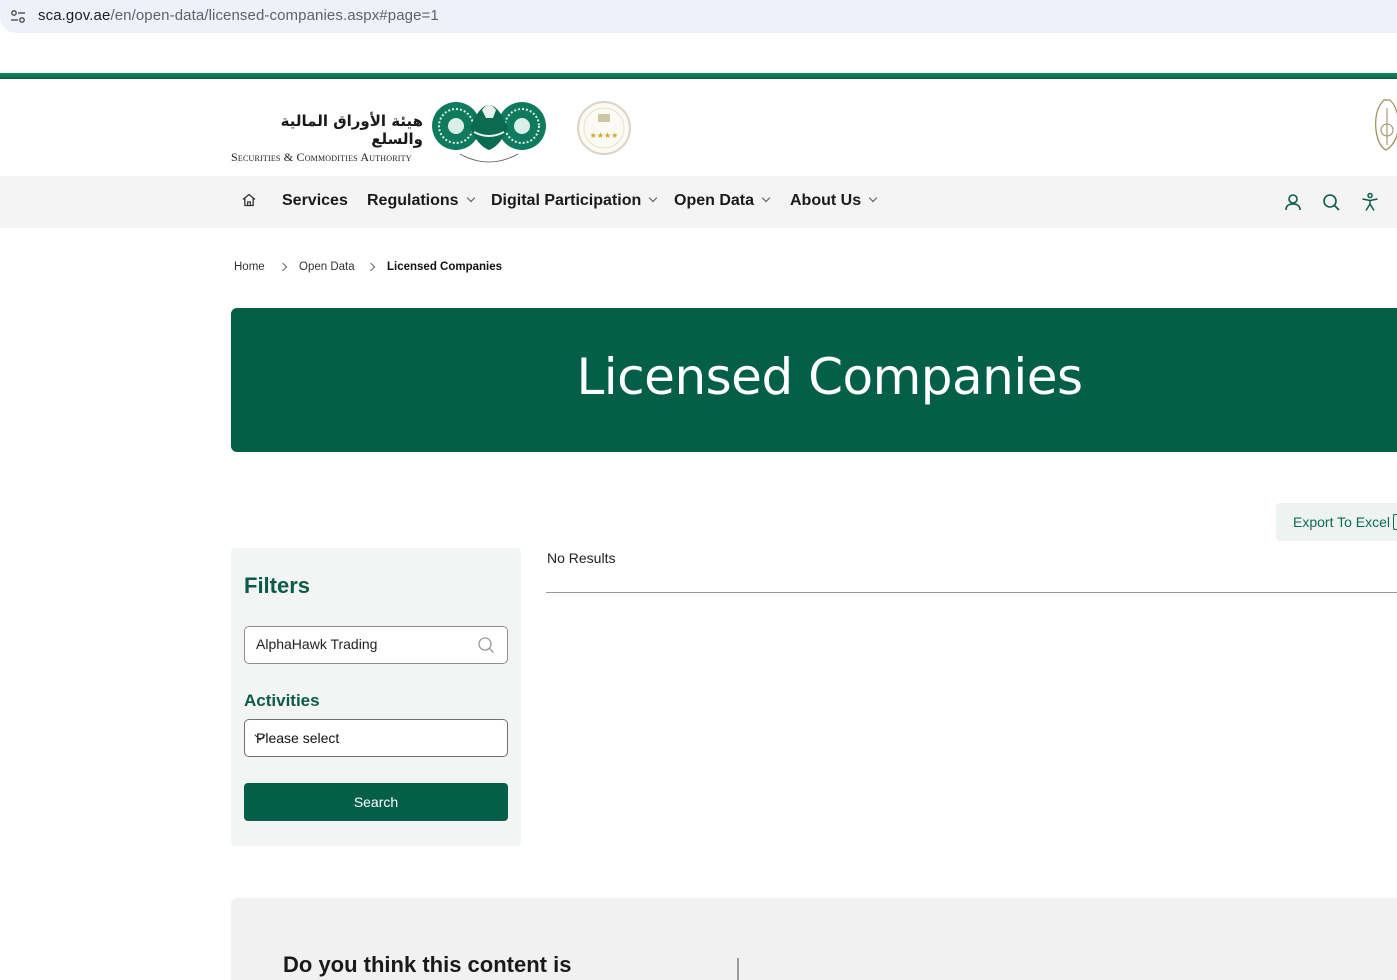  I want to click on logo-english-text: Securities & Commodities Authority, so click(327, 157).